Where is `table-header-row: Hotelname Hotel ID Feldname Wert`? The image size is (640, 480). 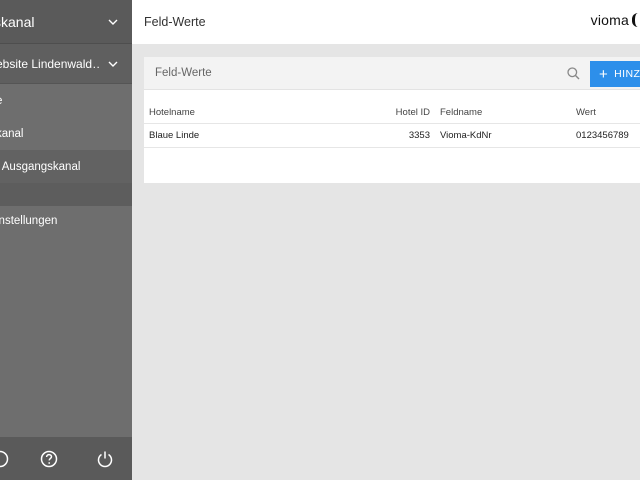
table-header-row: Hotelname Hotel ID Feldname Wert is located at coordinates (392, 106).